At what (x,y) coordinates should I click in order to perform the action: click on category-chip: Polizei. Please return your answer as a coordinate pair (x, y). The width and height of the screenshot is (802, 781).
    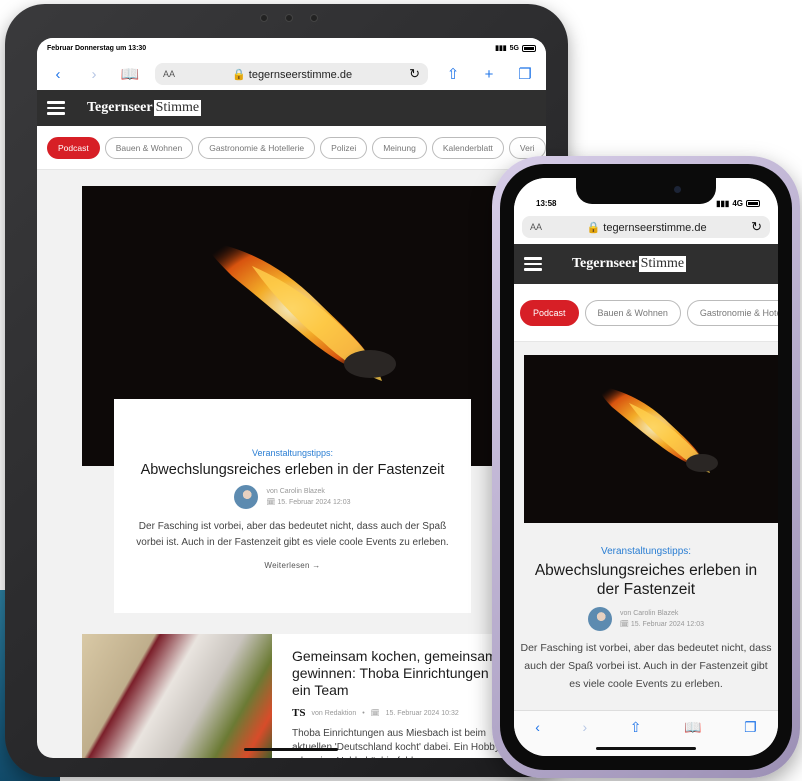
    Looking at the image, I should click on (344, 147).